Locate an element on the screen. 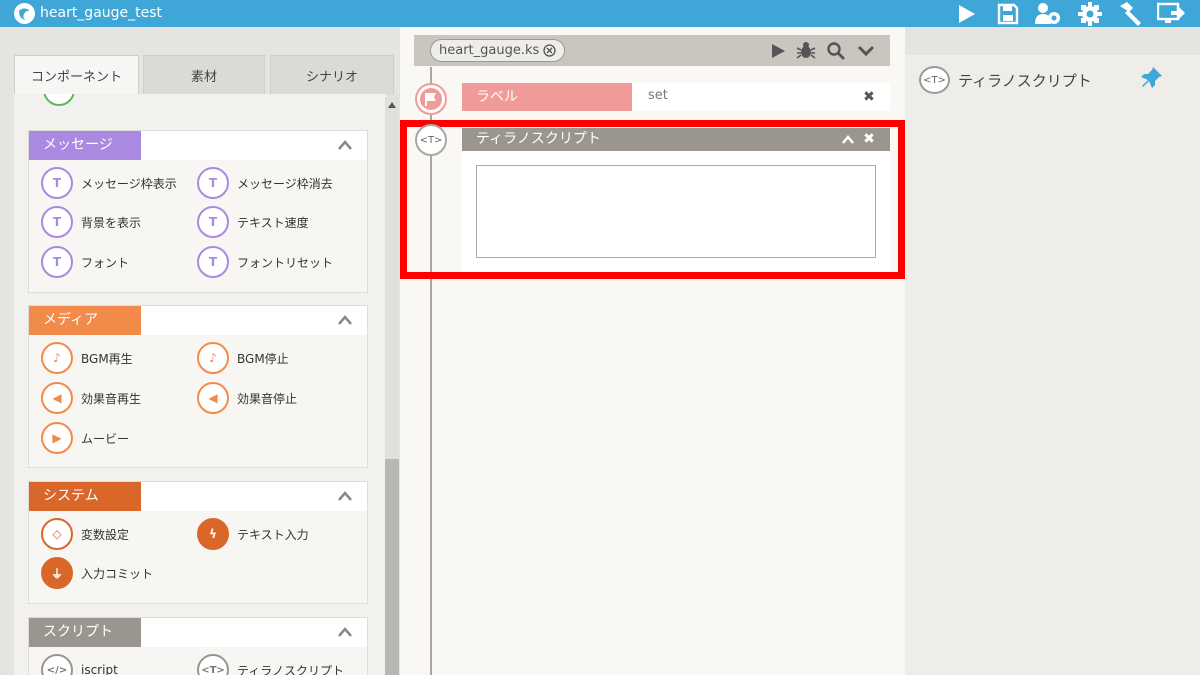 Image resolution: width=1200 pixels, height=675 pixels. export-icon is located at coordinates (1171, 12).